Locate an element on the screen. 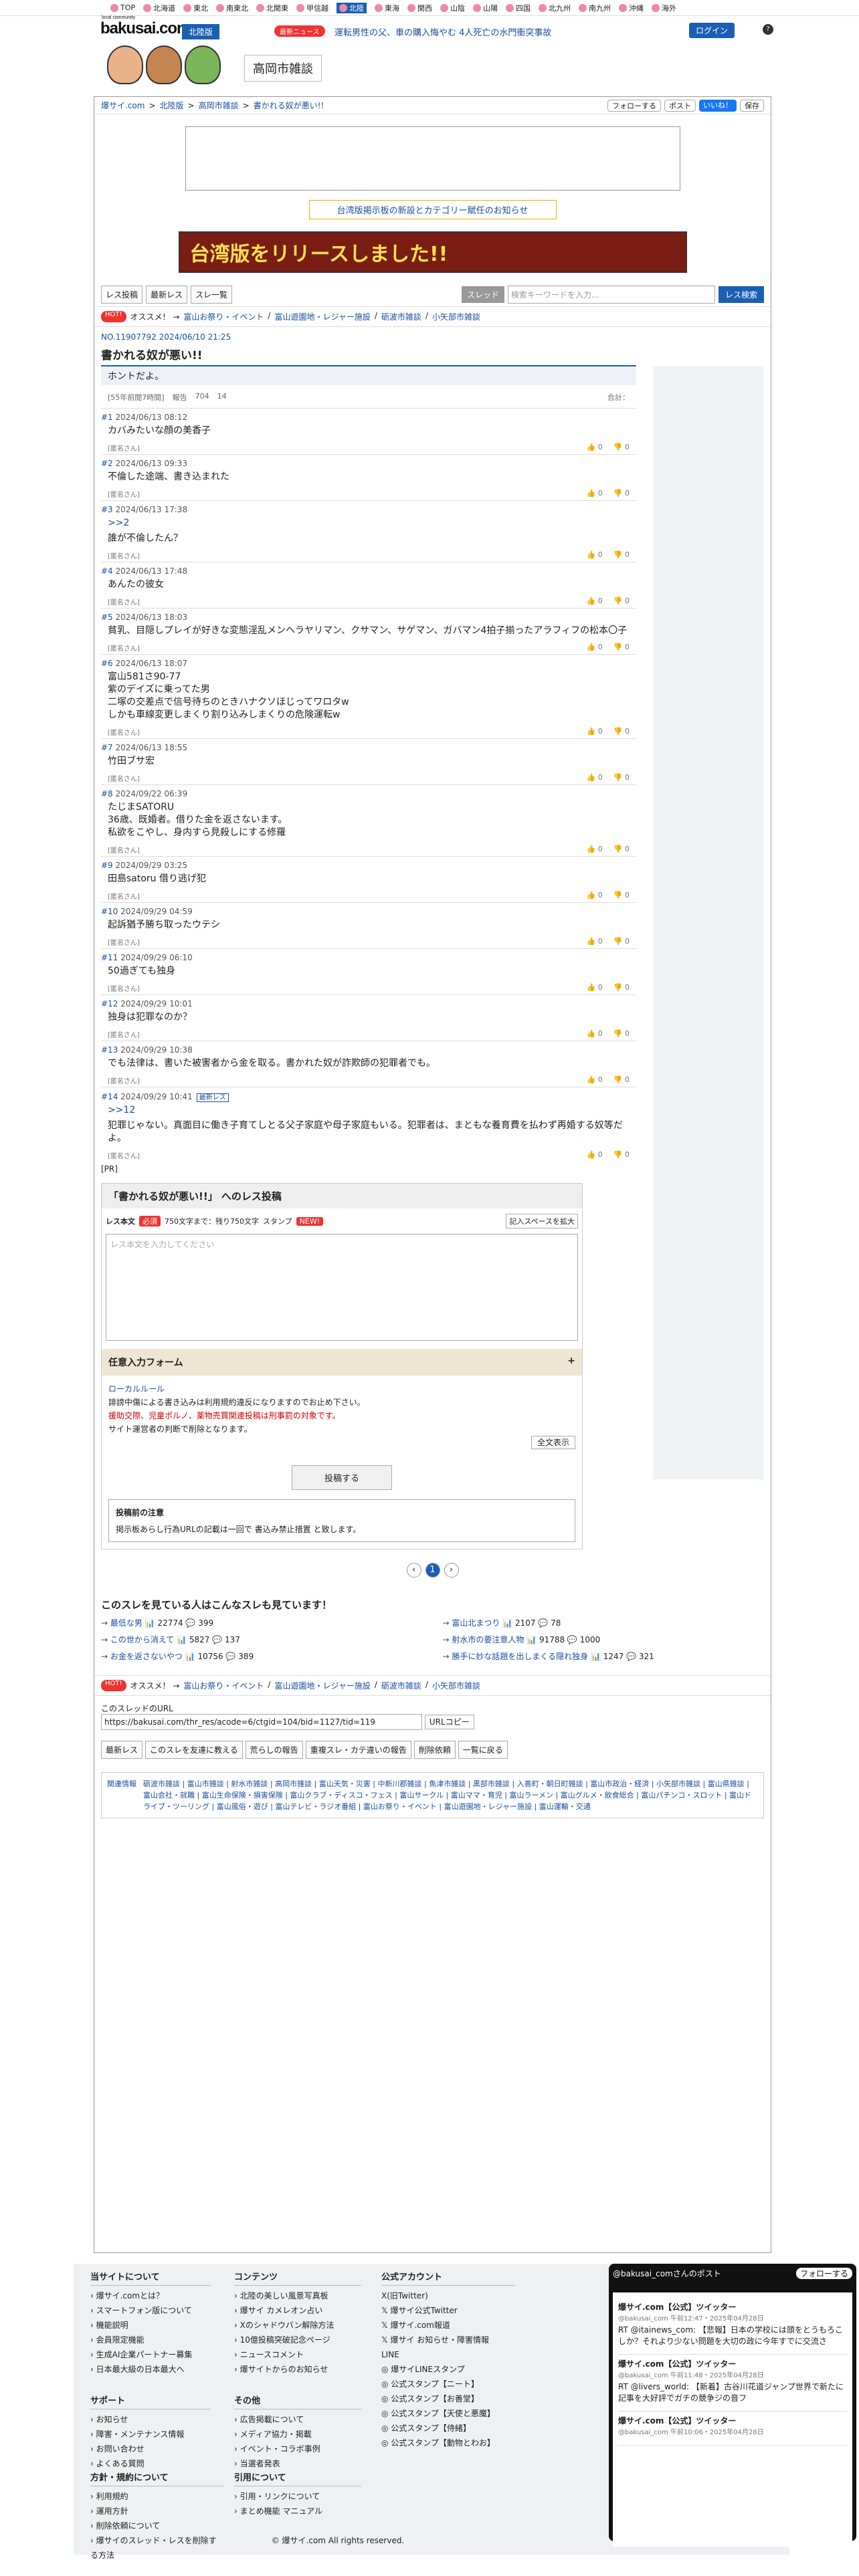 Image resolution: width=859 pixels, height=2576 pixels. reply-textarea: レス本文を入力してください is located at coordinates (342, 1288).